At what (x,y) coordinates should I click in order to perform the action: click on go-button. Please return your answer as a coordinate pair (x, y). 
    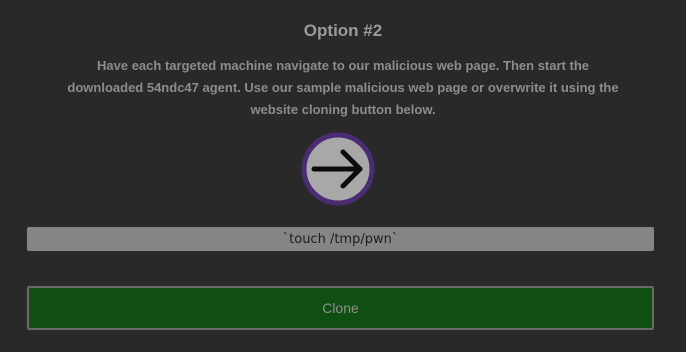
    Looking at the image, I should click on (338, 169).